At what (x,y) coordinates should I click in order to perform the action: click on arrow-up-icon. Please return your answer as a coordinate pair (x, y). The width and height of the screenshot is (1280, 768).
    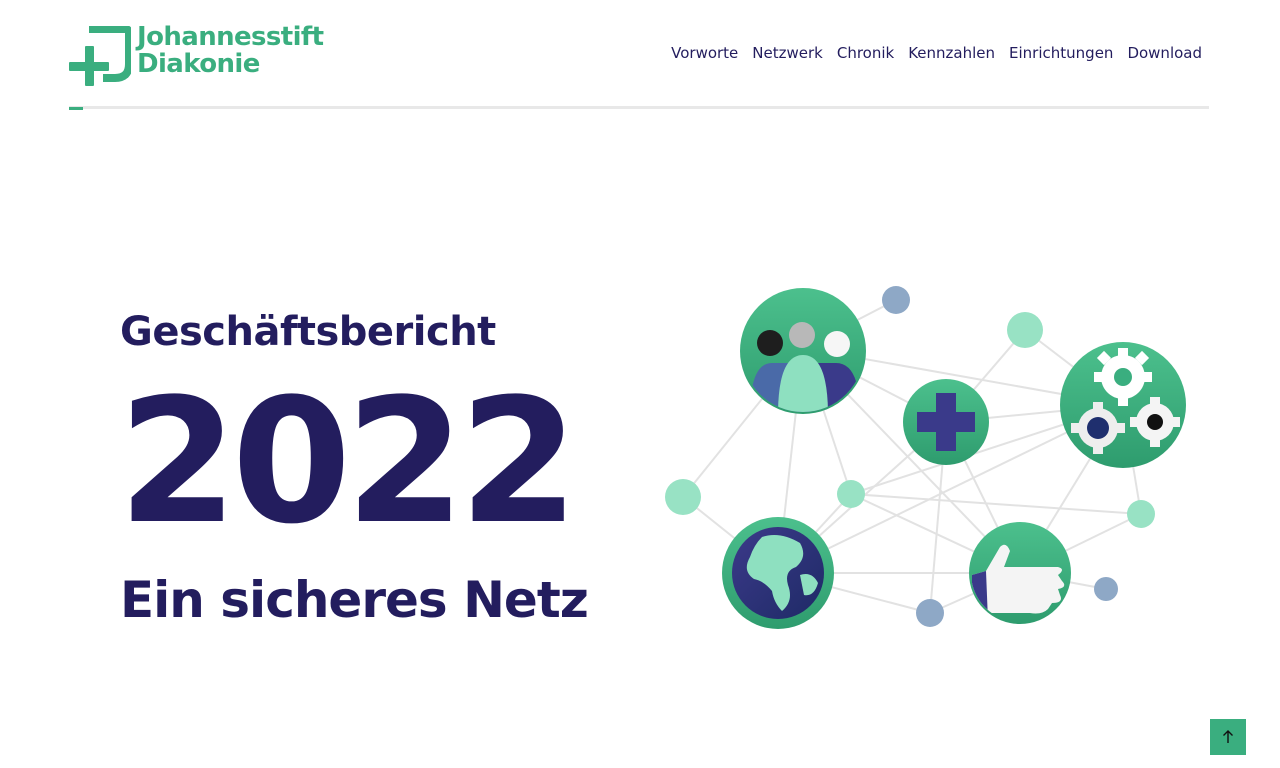
    Looking at the image, I should click on (1228, 736).